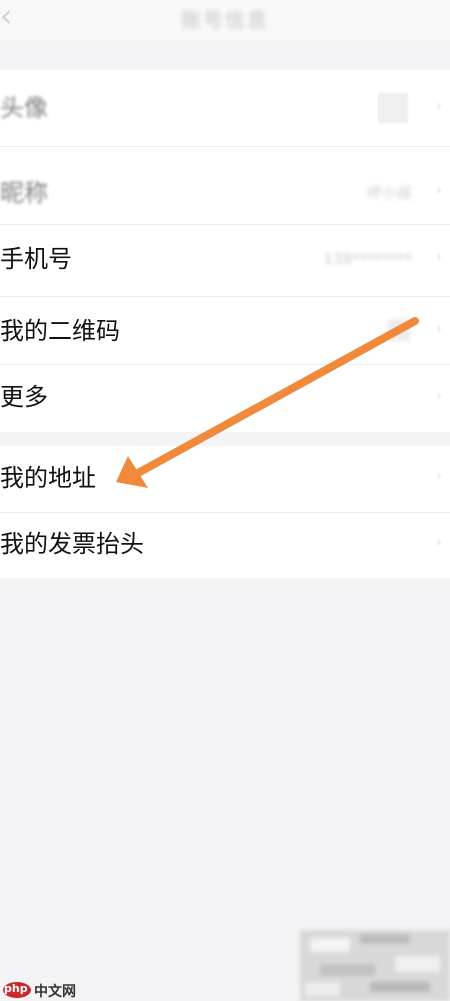  I want to click on invoice-title-label: 我的发票抬头, so click(72, 544).